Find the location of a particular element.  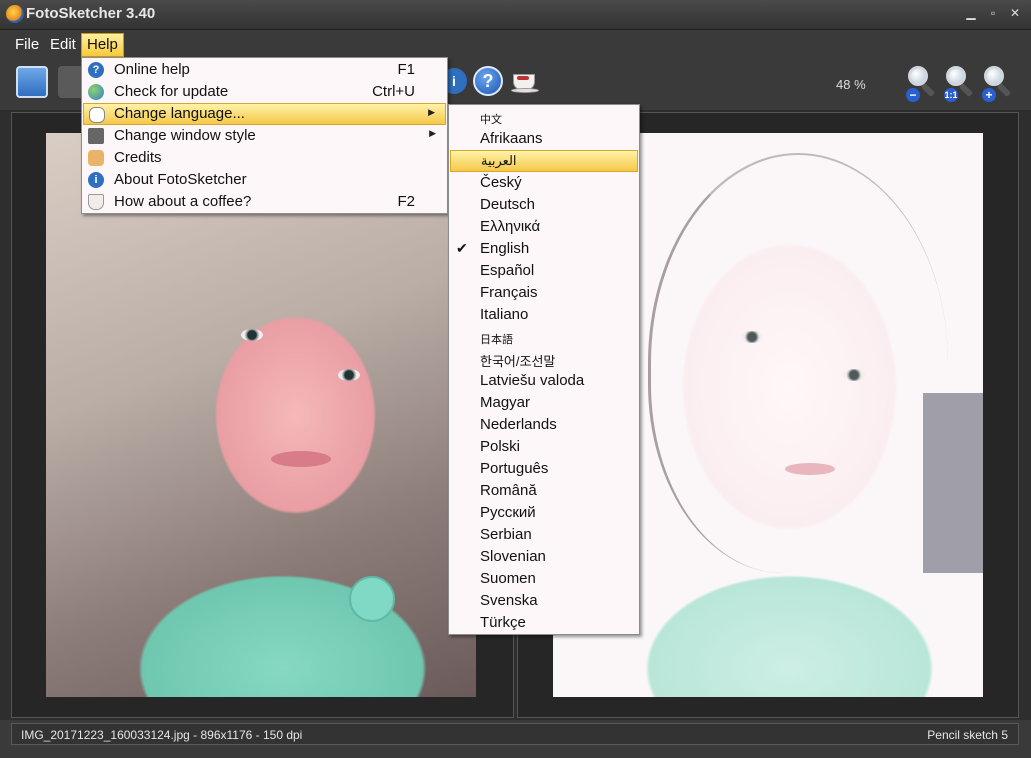

menu-item-label: Check for update is located at coordinates (171, 91).